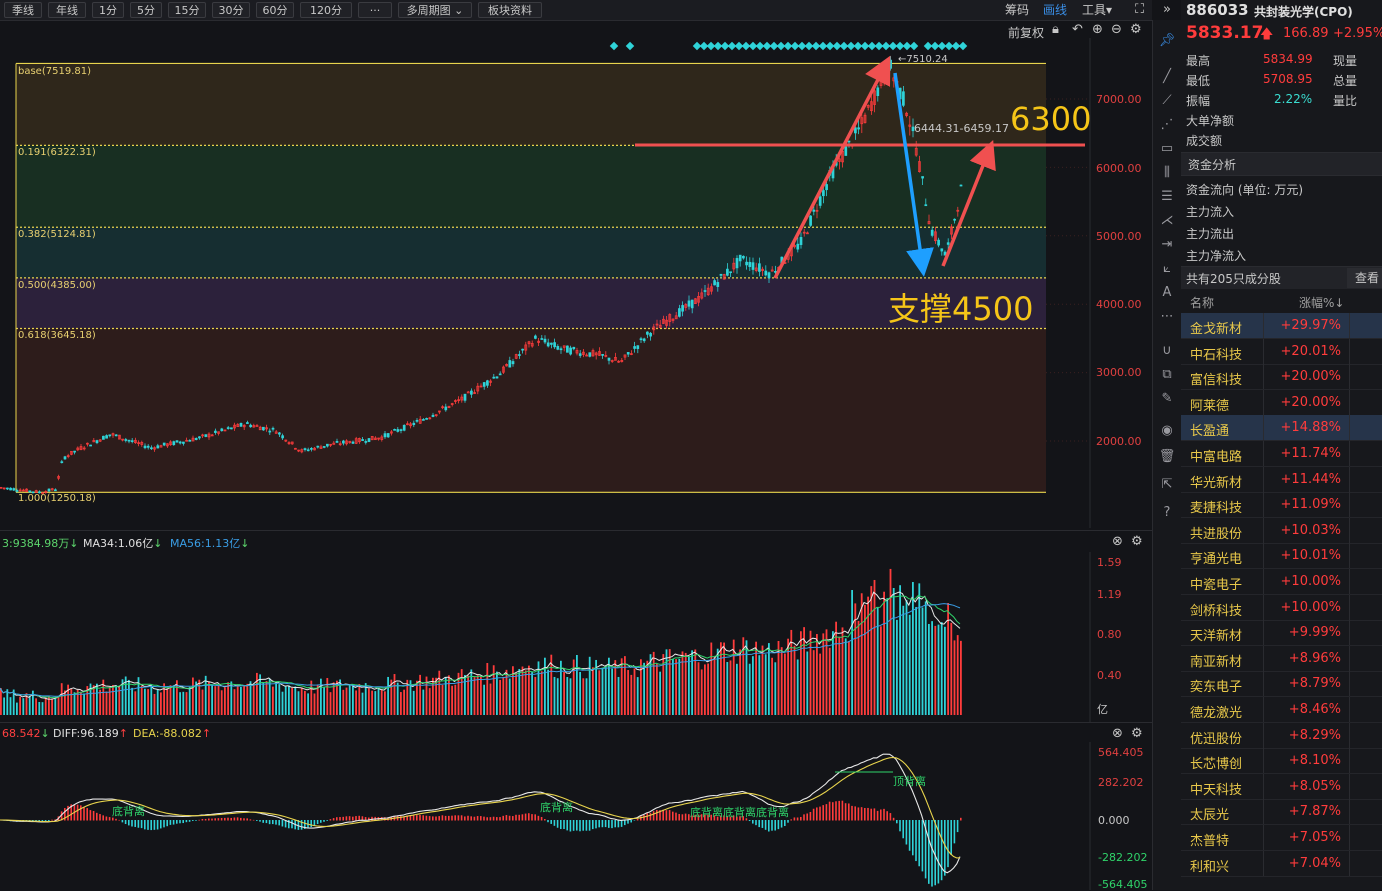 Image resolution: width=1382 pixels, height=891 pixels. Describe the element at coordinates (1281, 428) in the screenshot. I see `stock-row: 长盈通 +14.88%` at that location.